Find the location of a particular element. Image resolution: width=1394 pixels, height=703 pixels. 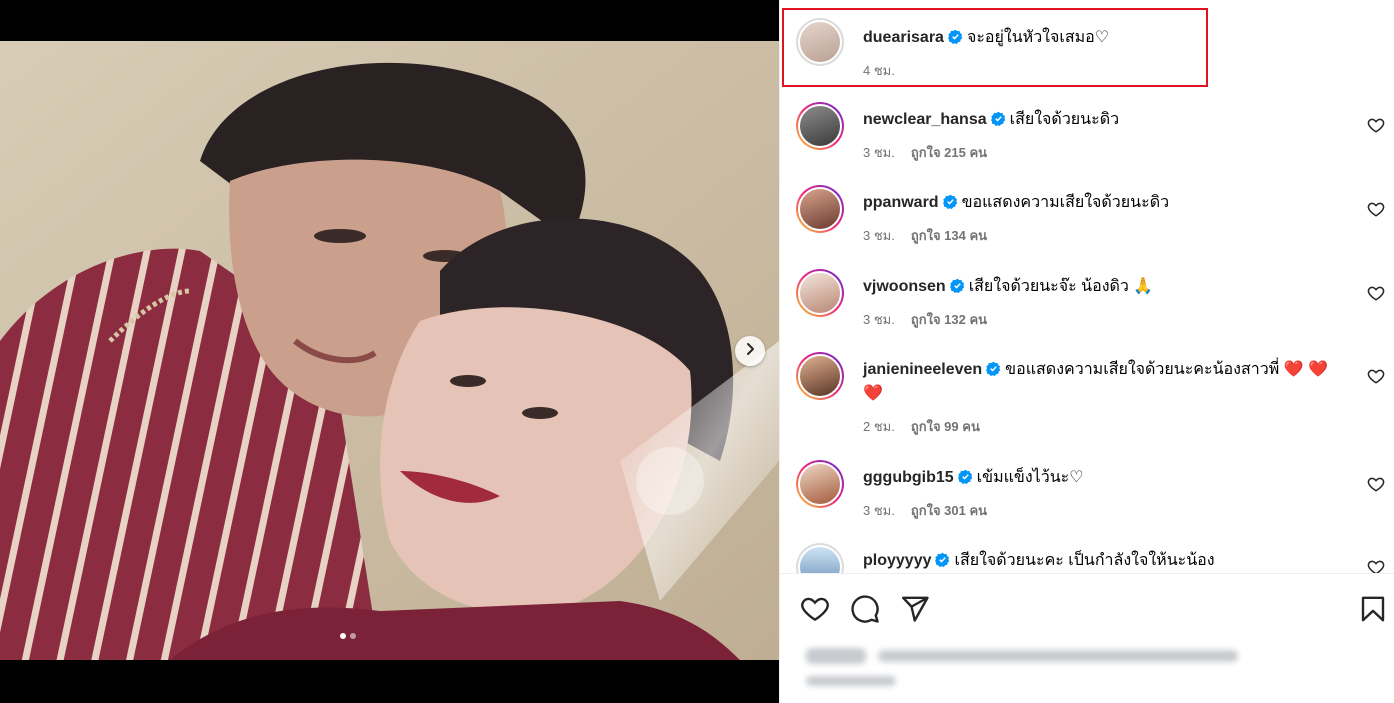

comment-username: ployyyyy is located at coordinates (897, 560).